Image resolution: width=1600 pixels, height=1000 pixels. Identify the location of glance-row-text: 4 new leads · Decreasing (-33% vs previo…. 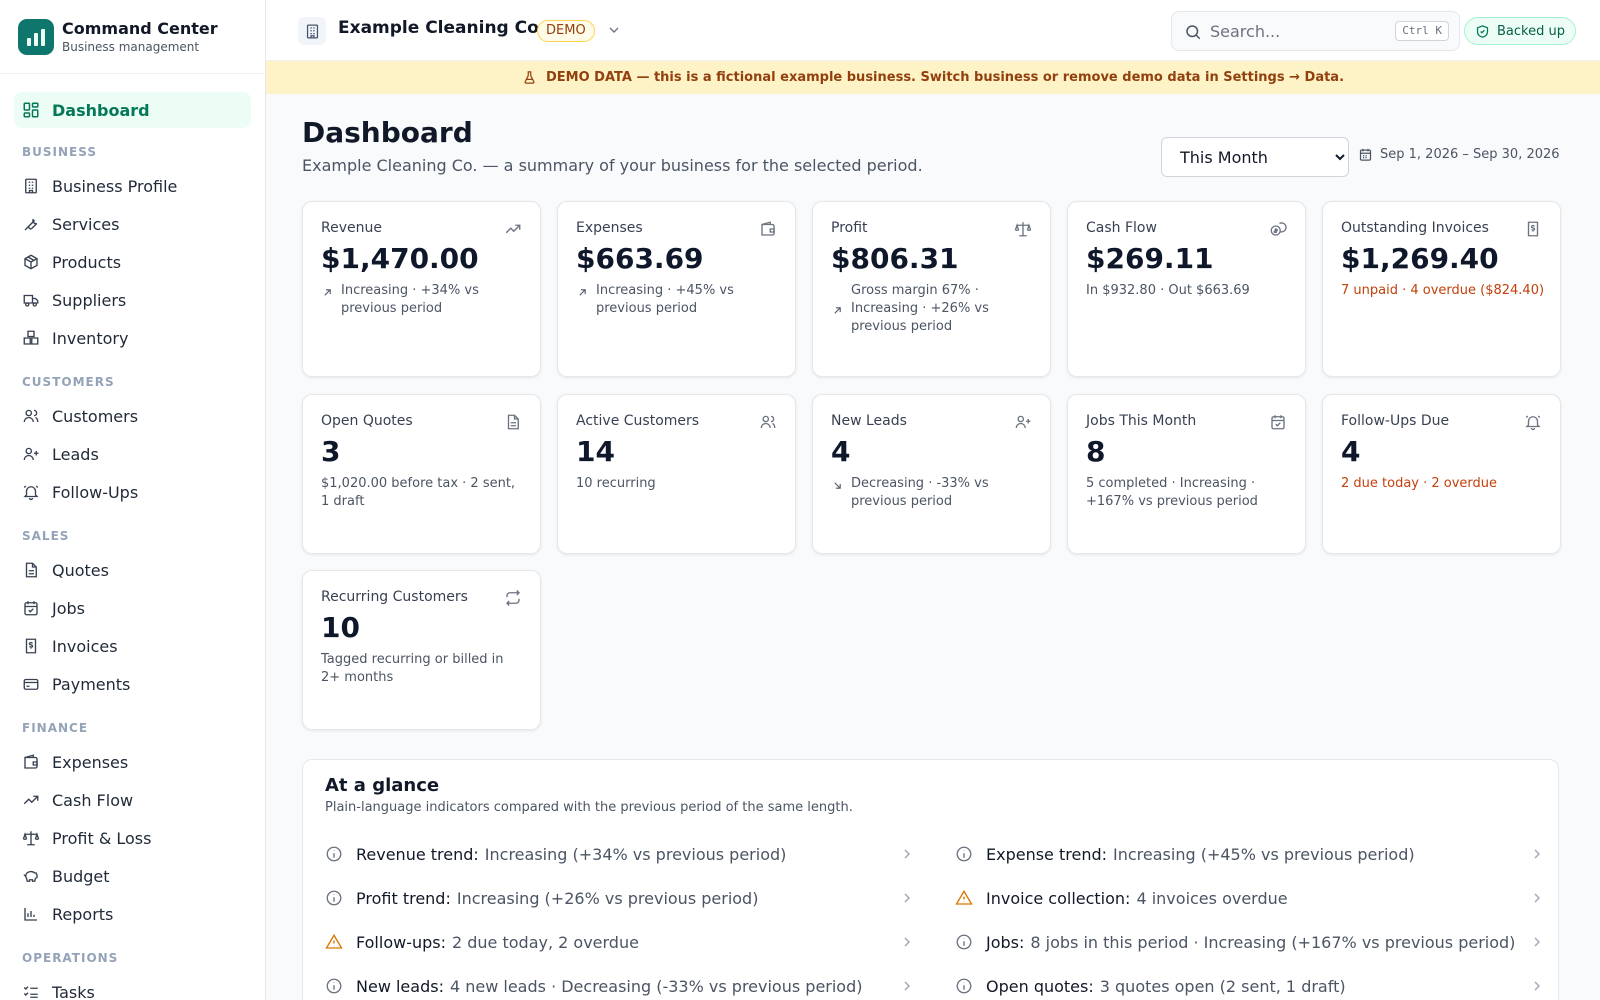
(656, 986).